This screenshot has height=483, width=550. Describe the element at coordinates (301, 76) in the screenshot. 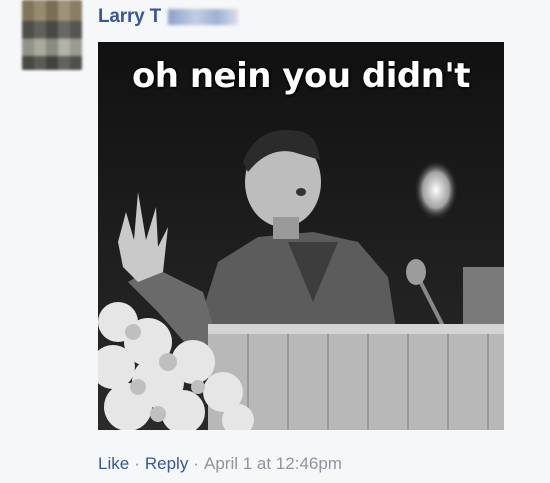

I see `meme-caption: oh nein you didn't` at that location.